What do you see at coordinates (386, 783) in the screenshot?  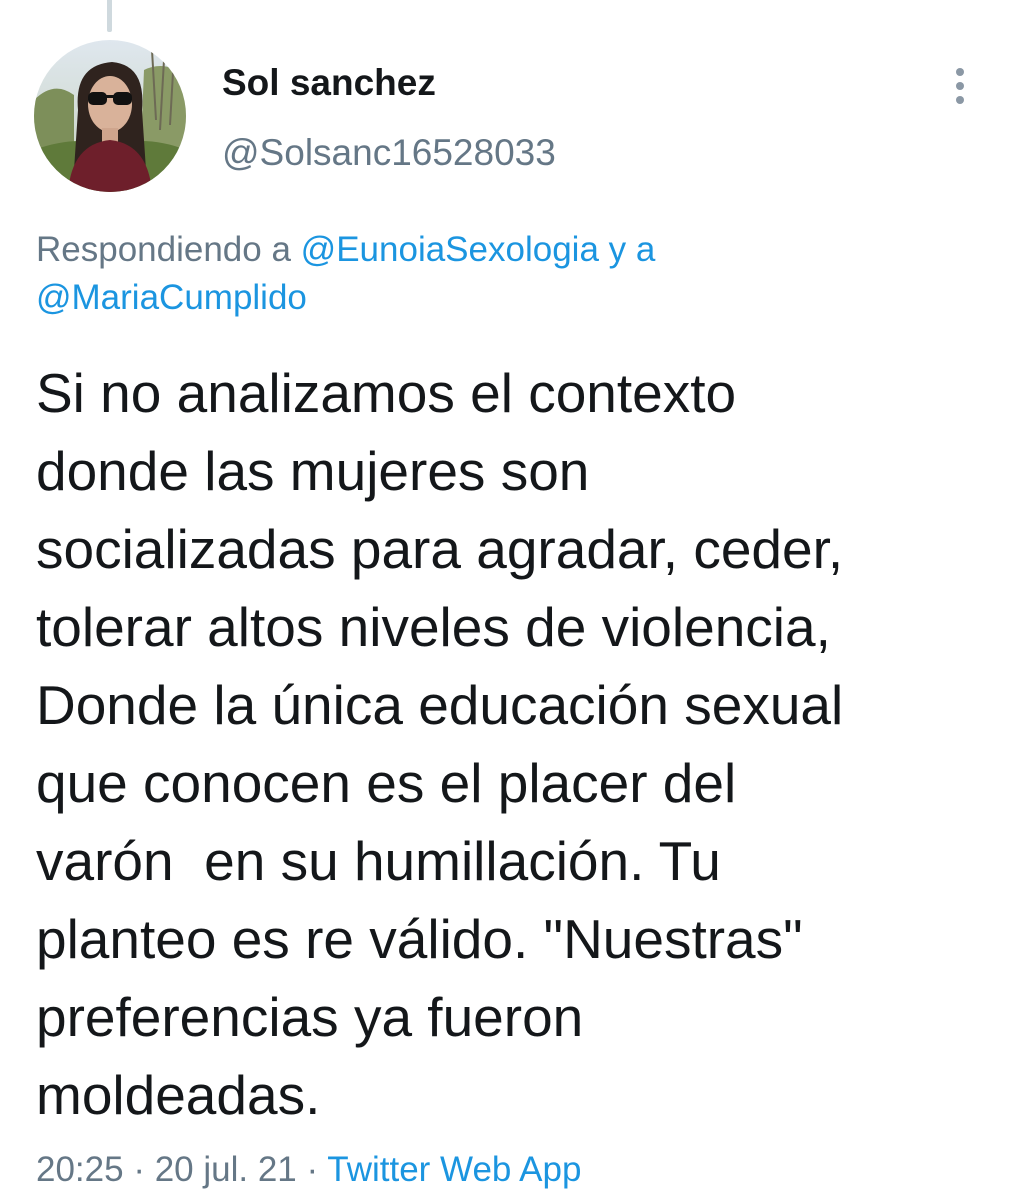 I see `tweet-text-line: que conocen es el placer del` at bounding box center [386, 783].